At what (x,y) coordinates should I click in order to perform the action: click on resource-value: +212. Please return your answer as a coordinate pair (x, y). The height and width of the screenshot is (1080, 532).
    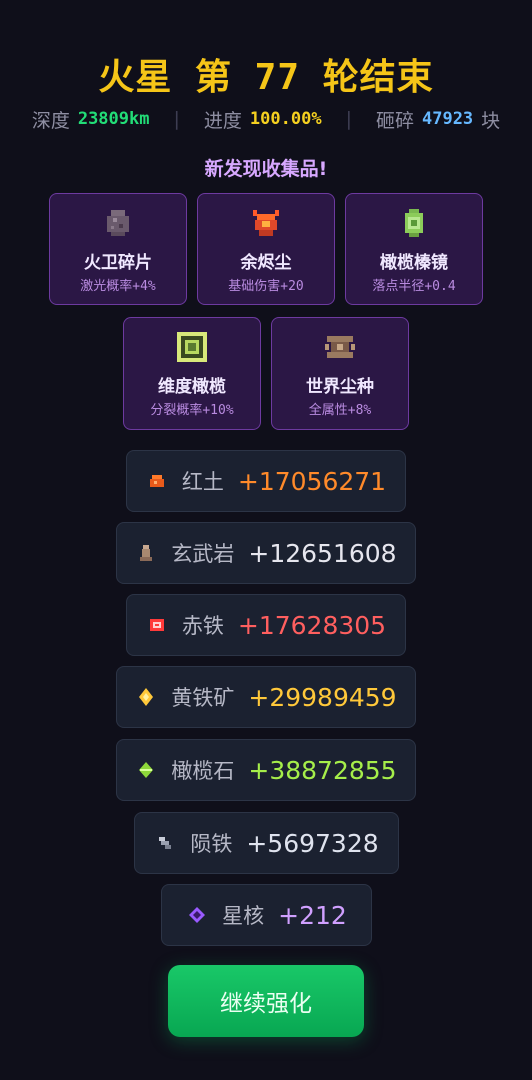
    Looking at the image, I should click on (312, 915).